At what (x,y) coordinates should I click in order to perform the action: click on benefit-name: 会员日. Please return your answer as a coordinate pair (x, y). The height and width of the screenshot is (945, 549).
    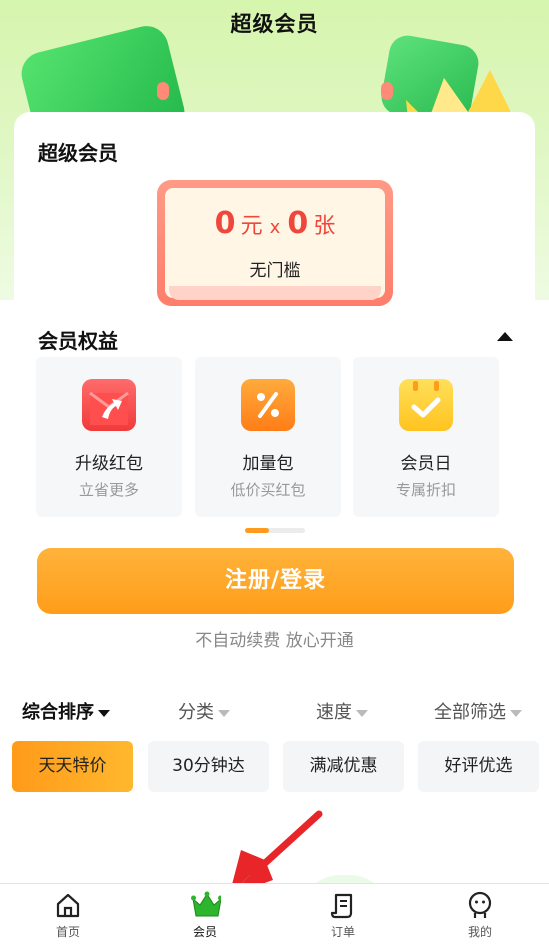
    Looking at the image, I should click on (426, 464).